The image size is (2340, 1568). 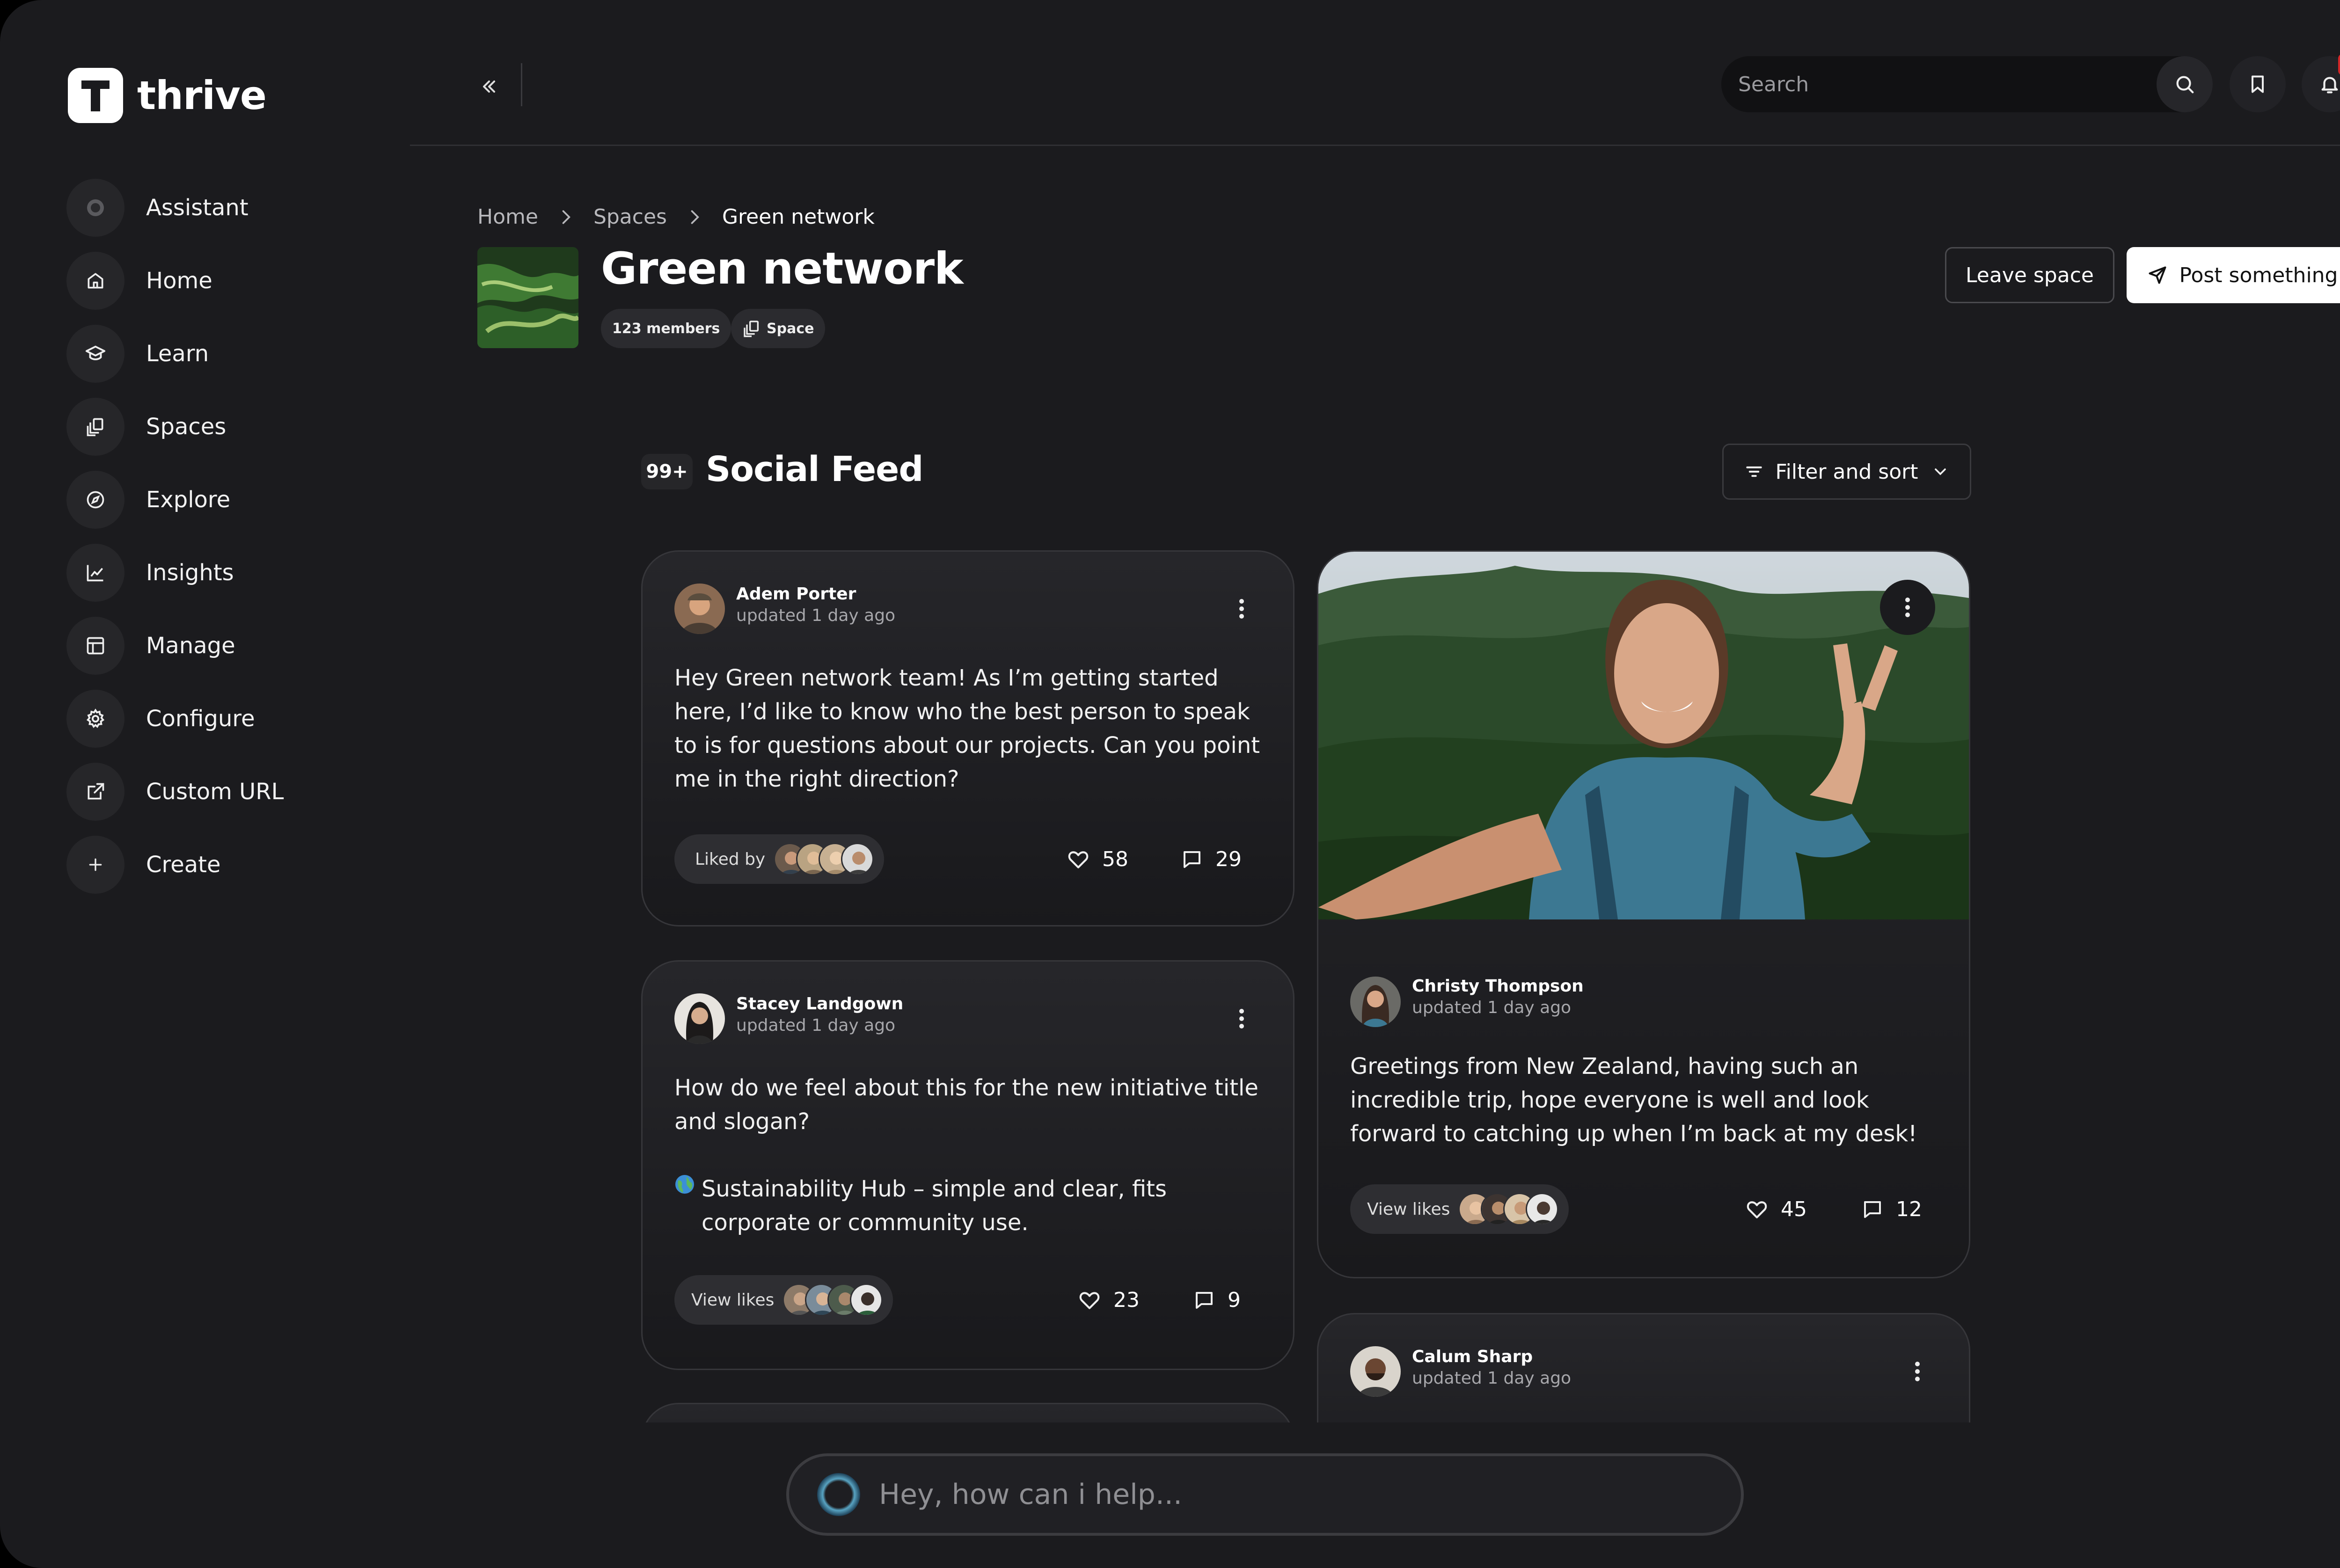 I want to click on sidebar-item-spaces: Spaces, so click(x=230, y=427).